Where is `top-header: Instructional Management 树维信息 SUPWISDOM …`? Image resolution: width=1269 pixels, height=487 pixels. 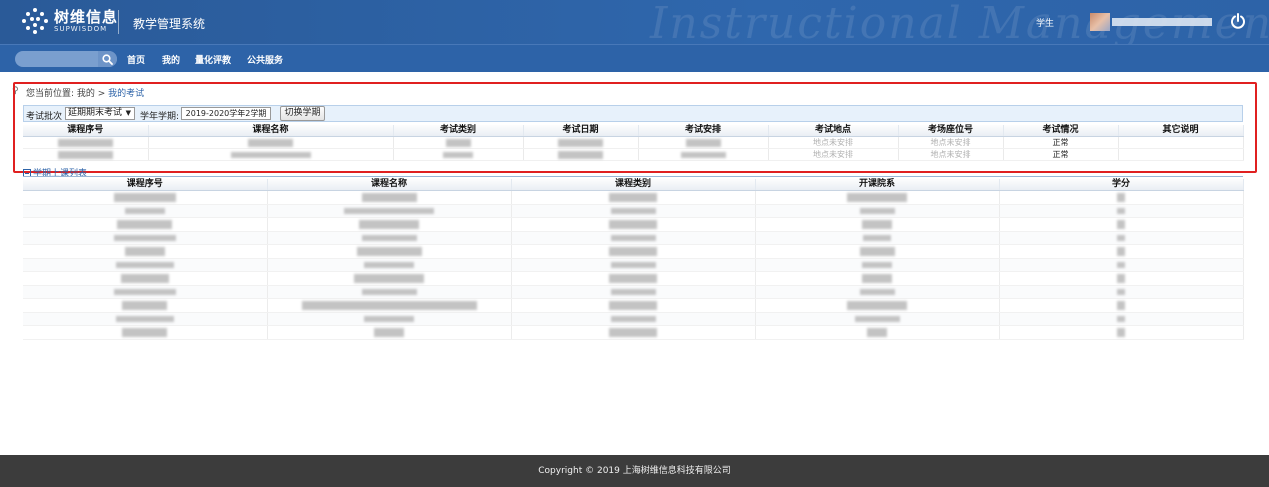 top-header: Instructional Management 树维信息 SUPWISDOM … is located at coordinates (634, 22).